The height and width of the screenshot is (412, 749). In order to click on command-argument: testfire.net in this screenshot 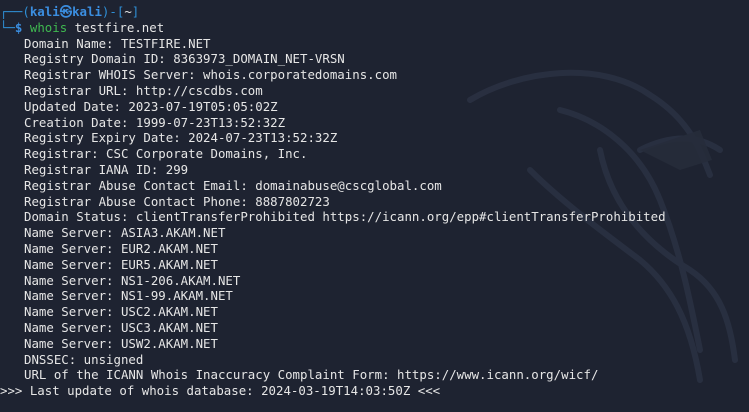, I will do `click(119, 27)`.